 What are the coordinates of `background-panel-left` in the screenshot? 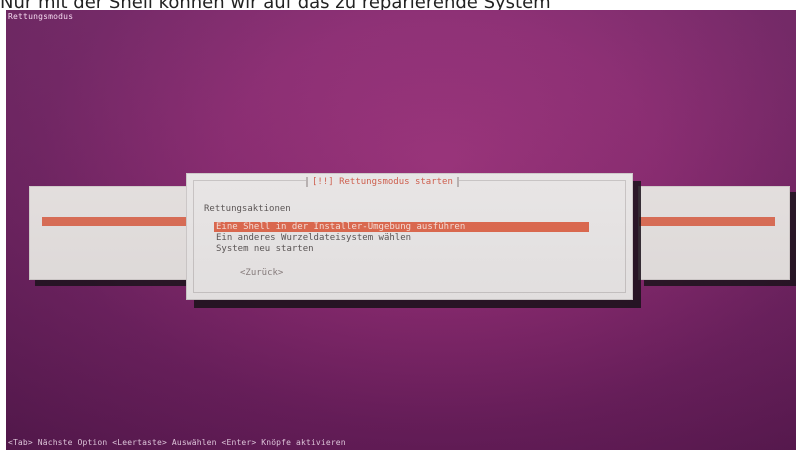 It's located at (115, 233).